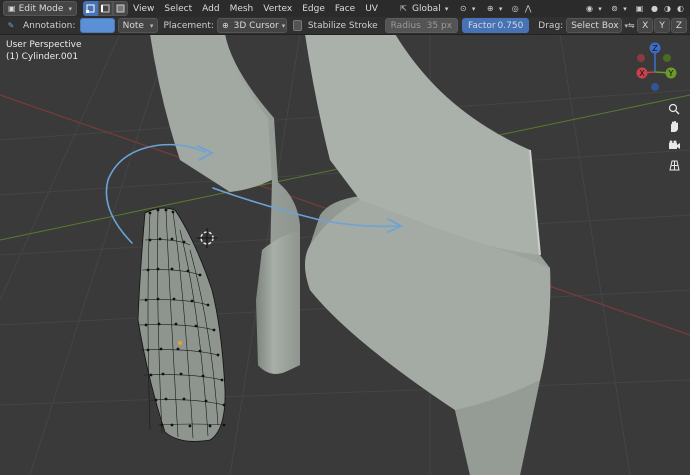 This screenshot has height=475, width=690. I want to click on placement-dropdown: ⊕ 3D Cursor ▾, so click(251, 25).